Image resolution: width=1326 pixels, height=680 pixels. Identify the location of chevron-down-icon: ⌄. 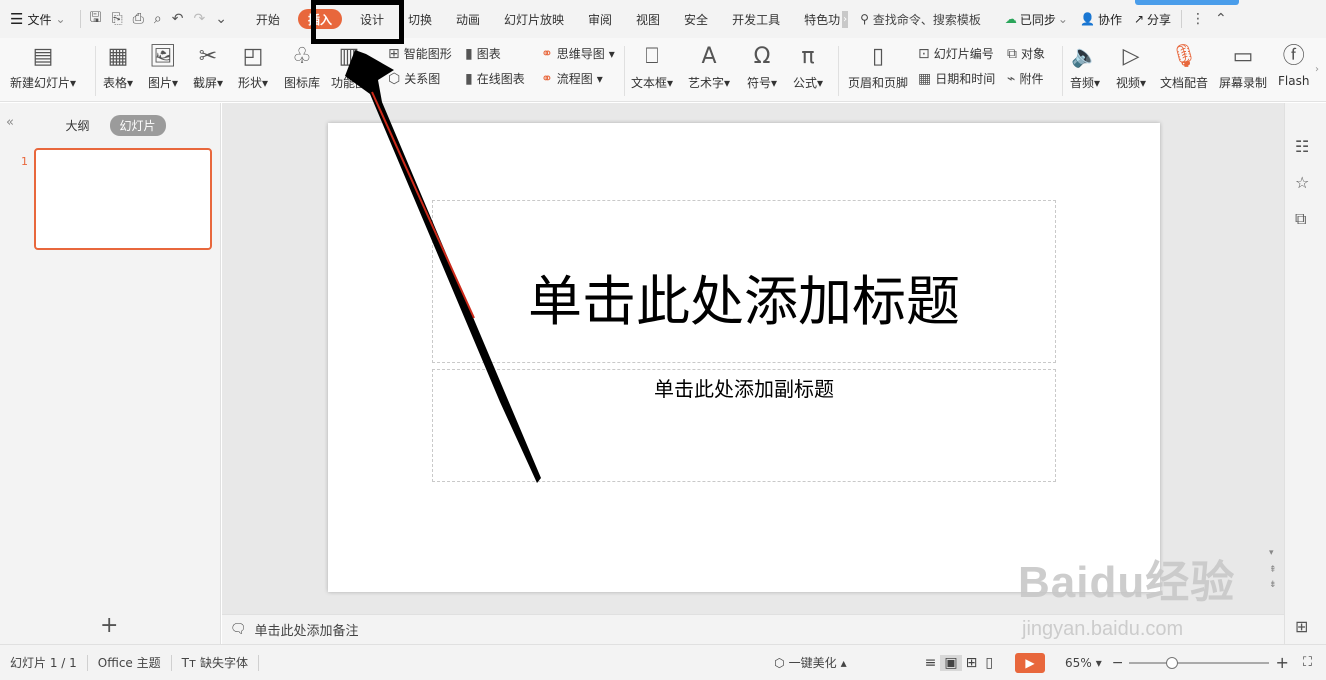
(60, 19).